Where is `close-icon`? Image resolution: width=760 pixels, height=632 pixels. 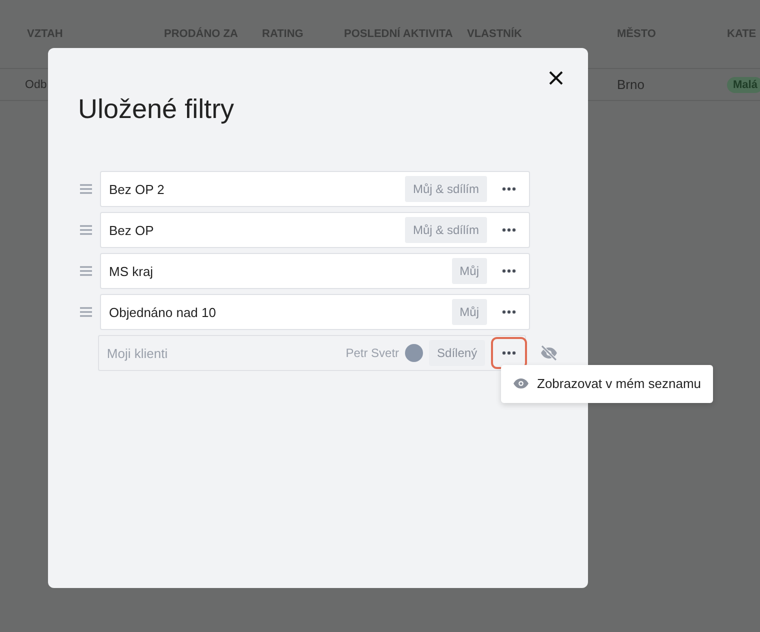
close-icon is located at coordinates (556, 78).